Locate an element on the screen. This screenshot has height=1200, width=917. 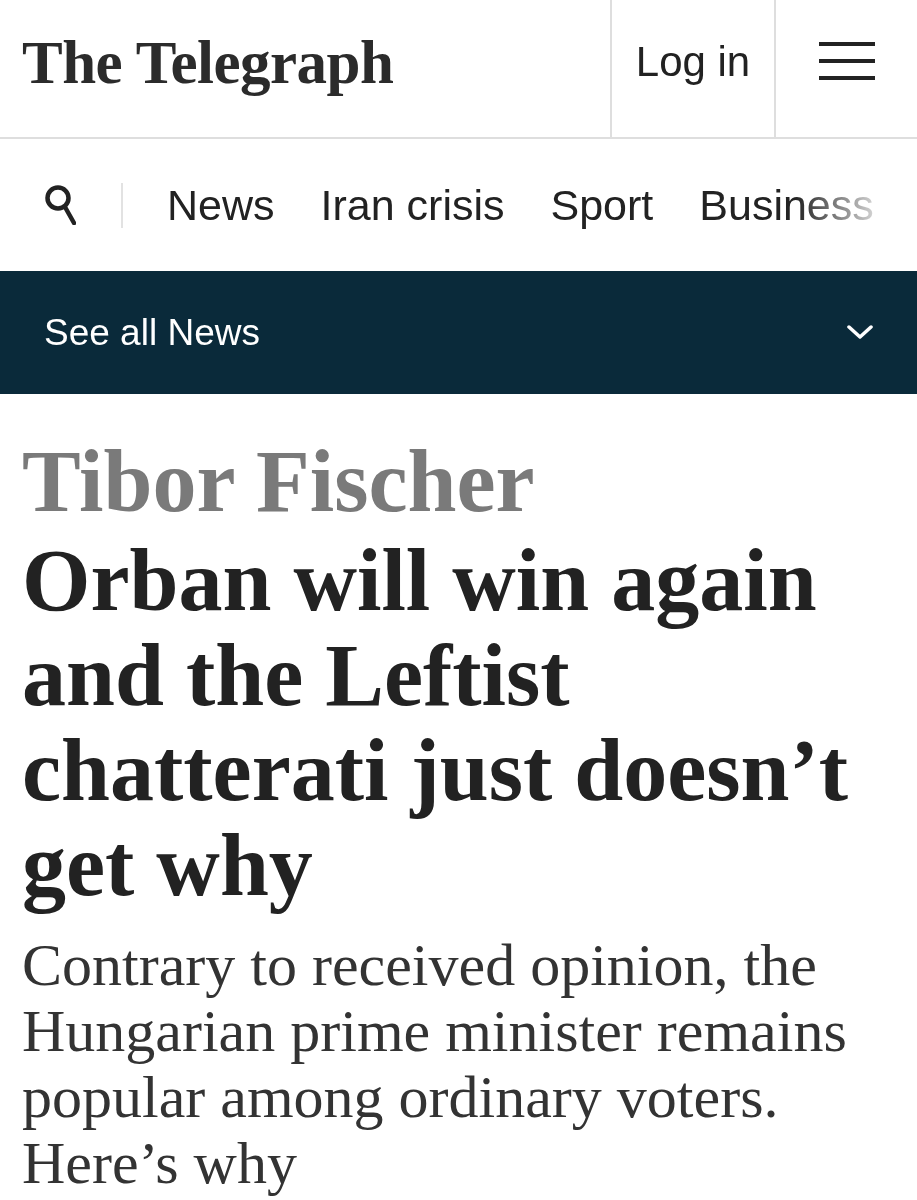
section-dropdown: See all News is located at coordinates (458, 332).